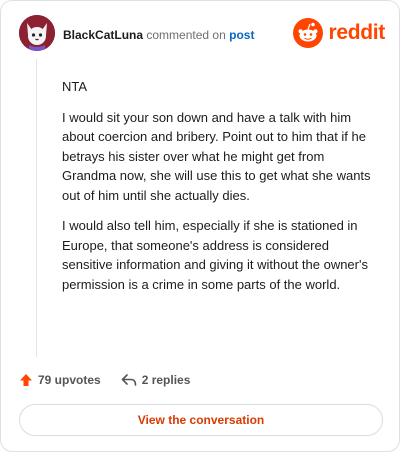  I want to click on user-avatar, so click(37, 33).